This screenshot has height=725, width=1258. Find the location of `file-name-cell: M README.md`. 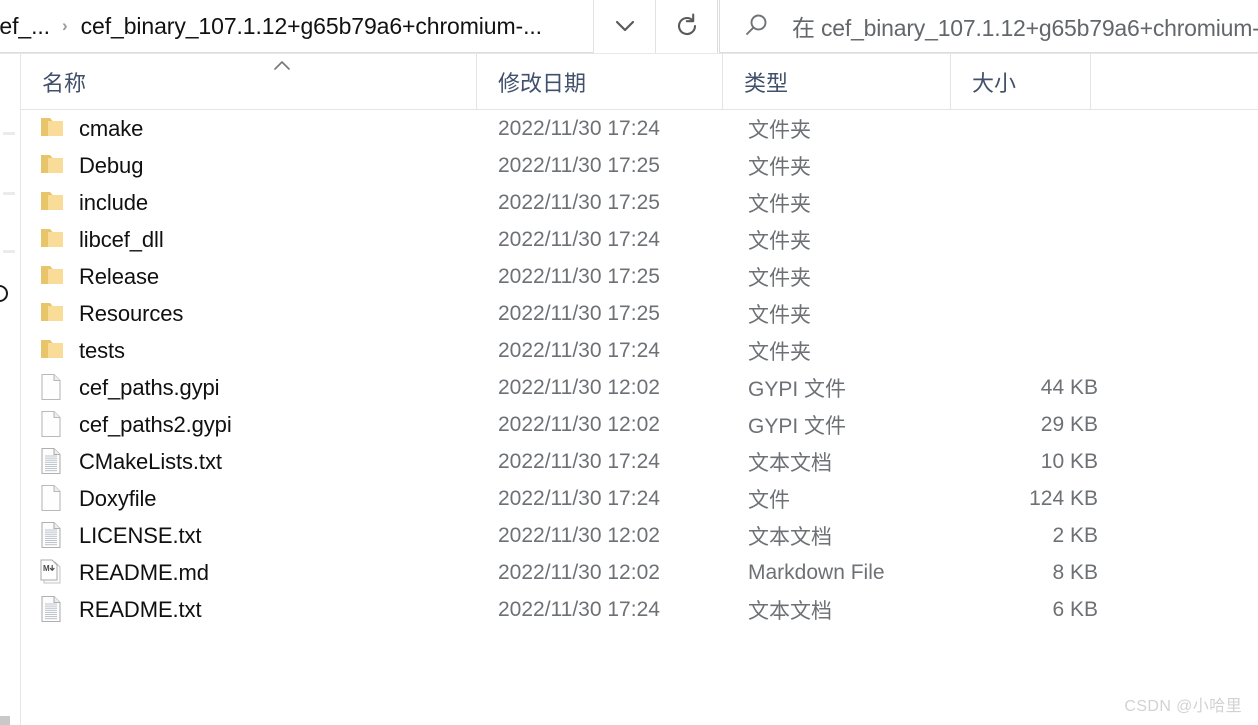

file-name-cell: M README.md is located at coordinates (115, 573).